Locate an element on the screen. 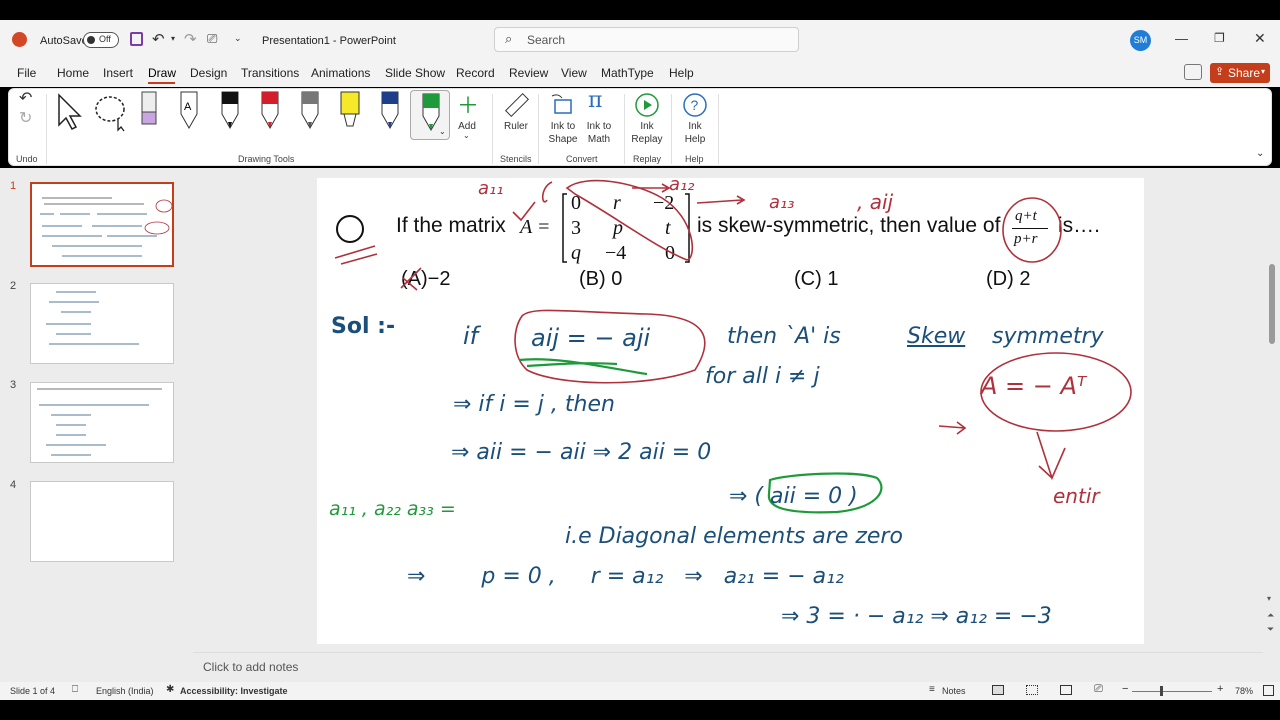 This screenshot has width=1280, height=720. tab-insert: Insert is located at coordinates (118, 73).